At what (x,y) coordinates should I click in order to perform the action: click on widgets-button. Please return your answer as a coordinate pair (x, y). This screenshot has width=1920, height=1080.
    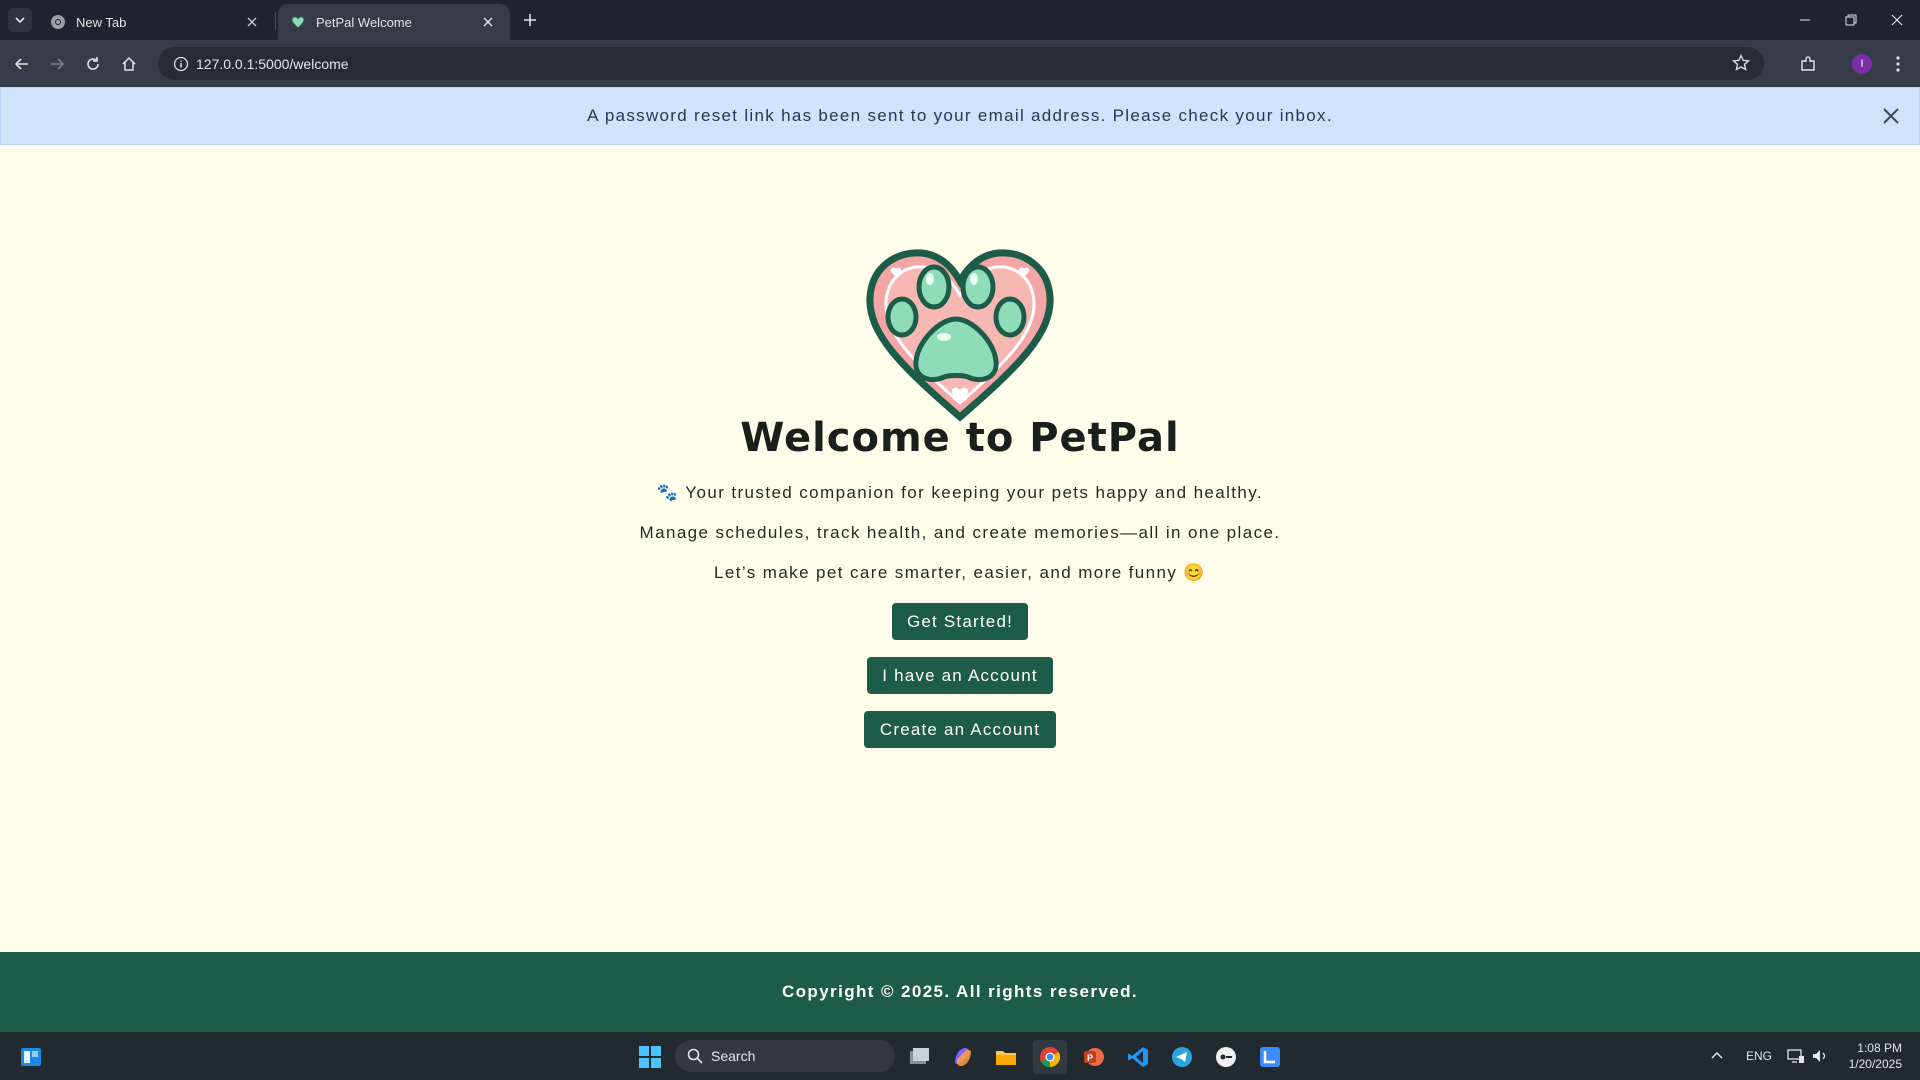
    Looking at the image, I should click on (31, 1057).